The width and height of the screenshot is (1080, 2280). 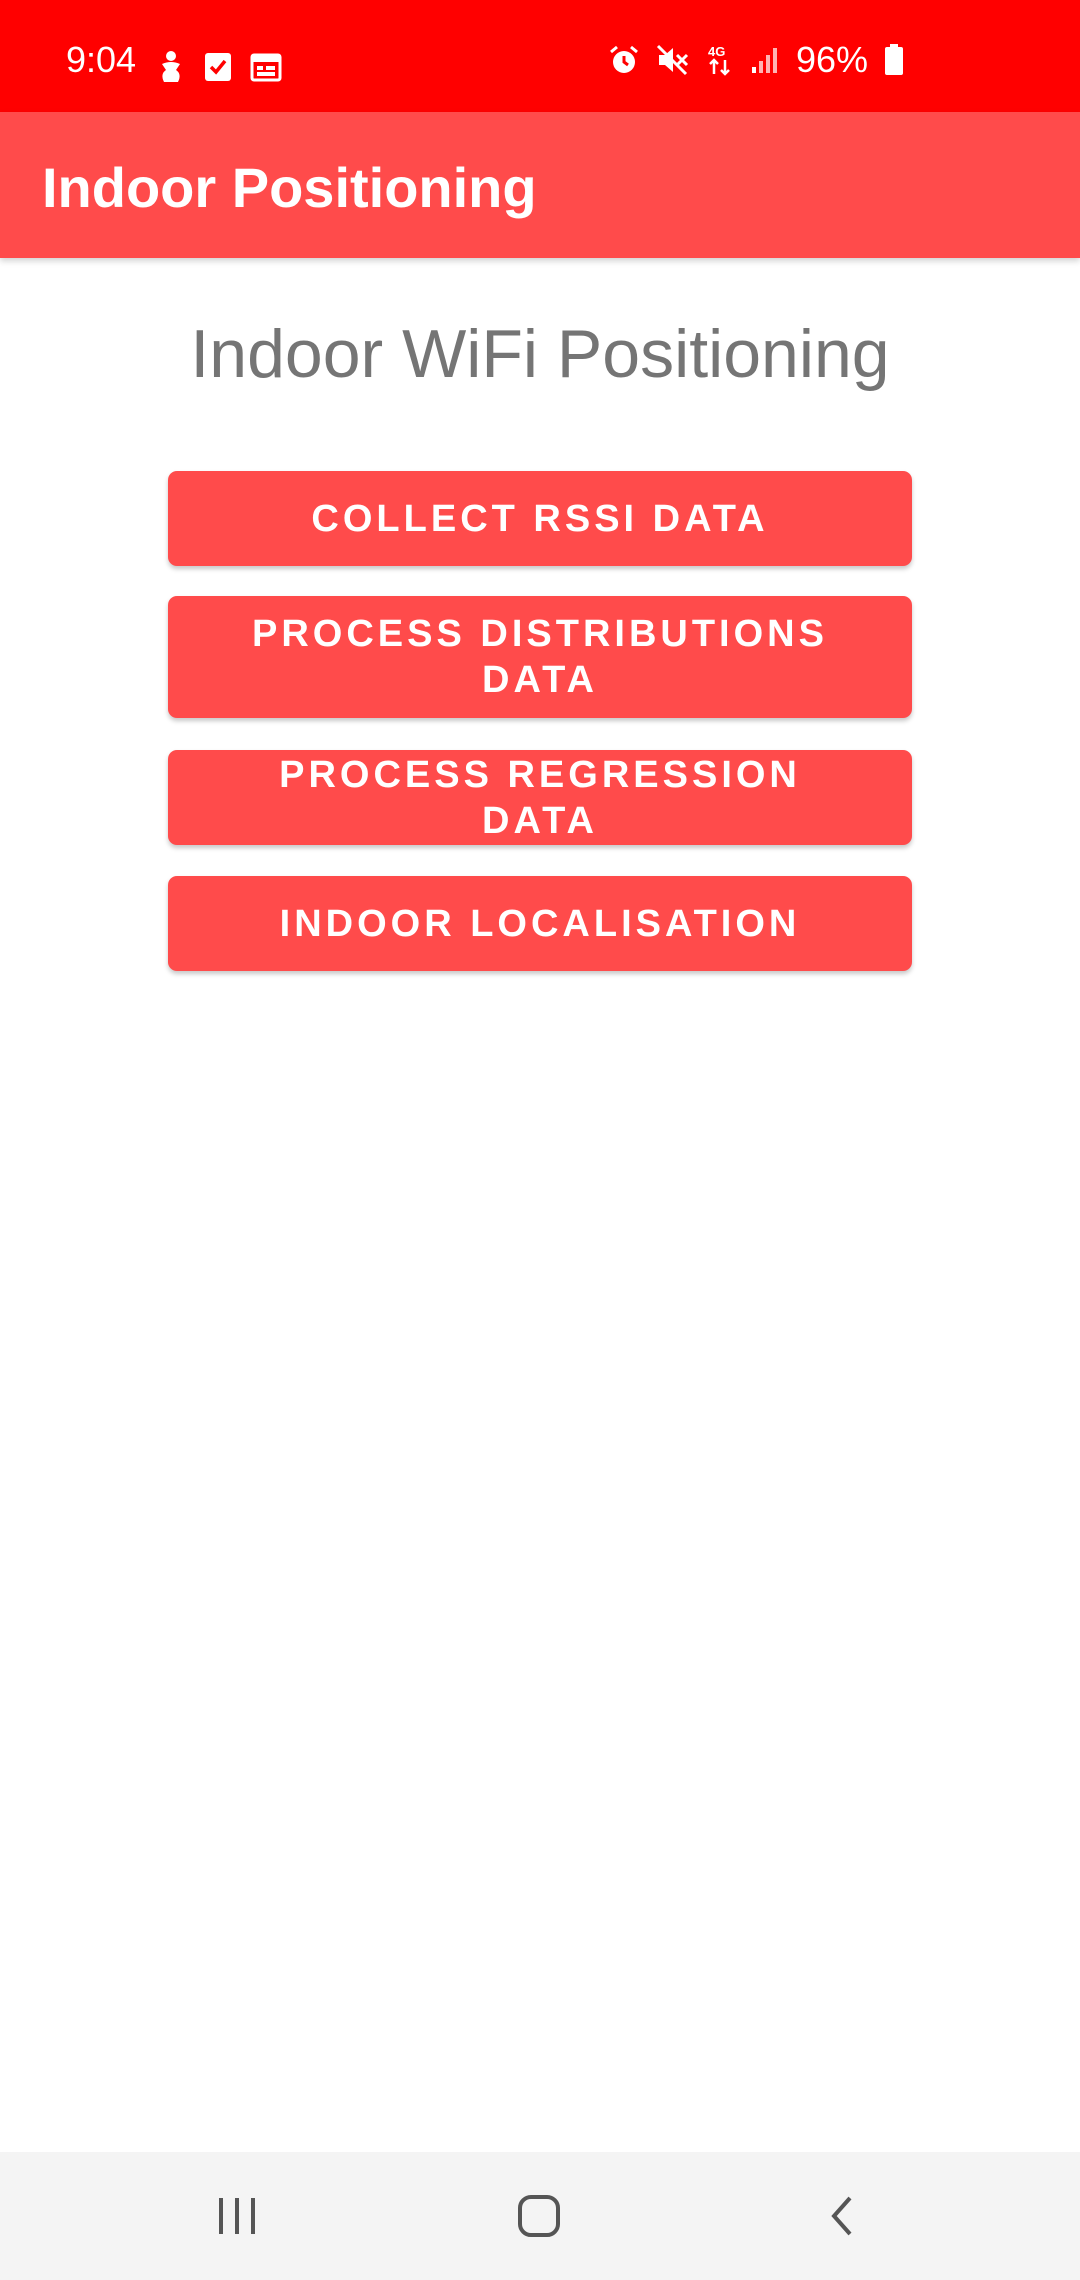 I want to click on status-notification-icons, so click(x=219, y=67).